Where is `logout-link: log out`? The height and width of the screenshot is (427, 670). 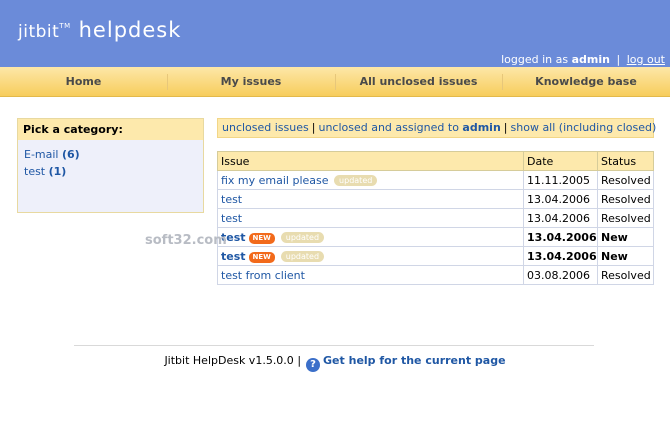 logout-link: log out is located at coordinates (646, 59).